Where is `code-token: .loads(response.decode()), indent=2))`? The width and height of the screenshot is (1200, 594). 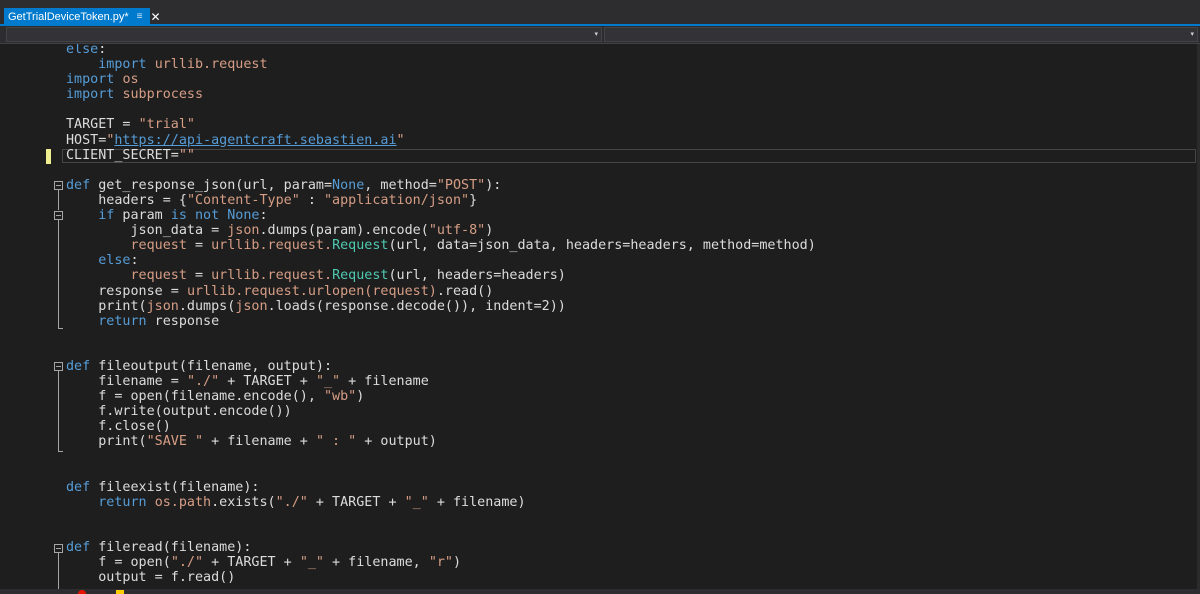 code-token: .loads(response.decode()), indent=2)) is located at coordinates (416, 306).